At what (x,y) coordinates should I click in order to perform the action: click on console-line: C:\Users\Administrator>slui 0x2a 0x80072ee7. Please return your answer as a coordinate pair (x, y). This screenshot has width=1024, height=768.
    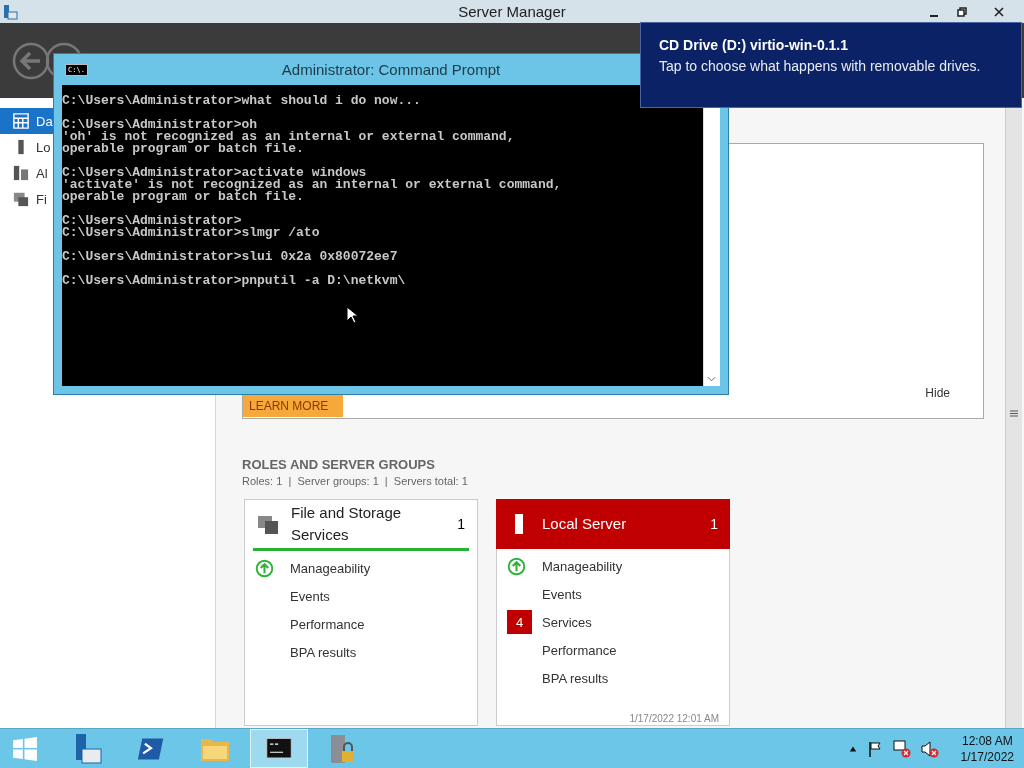
    Looking at the image, I should click on (230, 257).